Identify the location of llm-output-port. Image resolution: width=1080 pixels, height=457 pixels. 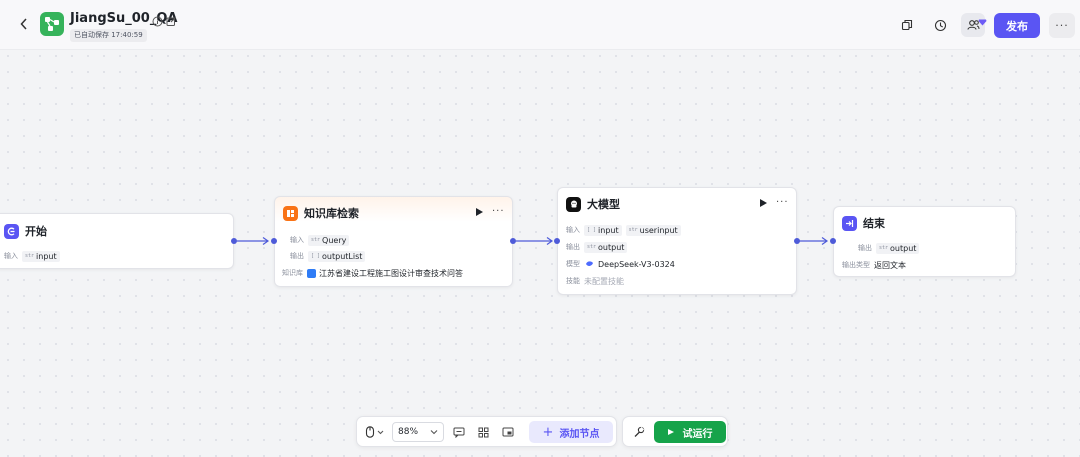
(797, 241).